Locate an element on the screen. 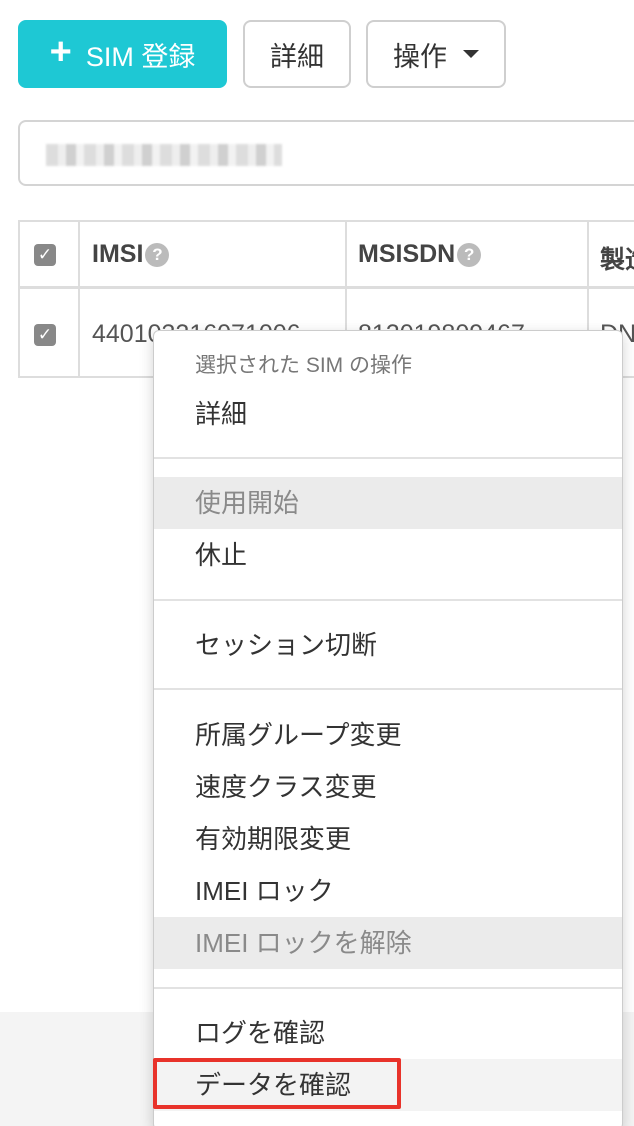  column-header-maker-label: 製造 is located at coordinates (617, 260).